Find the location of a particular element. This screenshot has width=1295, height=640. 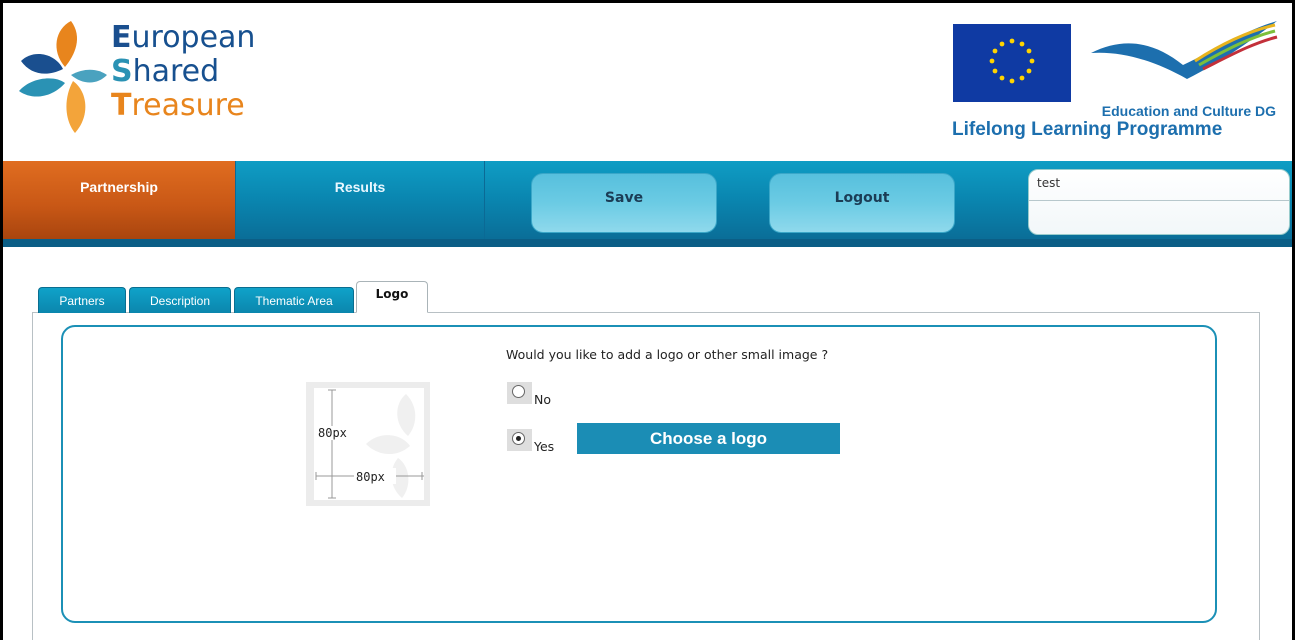

user-box-divider is located at coordinates (1159, 200).